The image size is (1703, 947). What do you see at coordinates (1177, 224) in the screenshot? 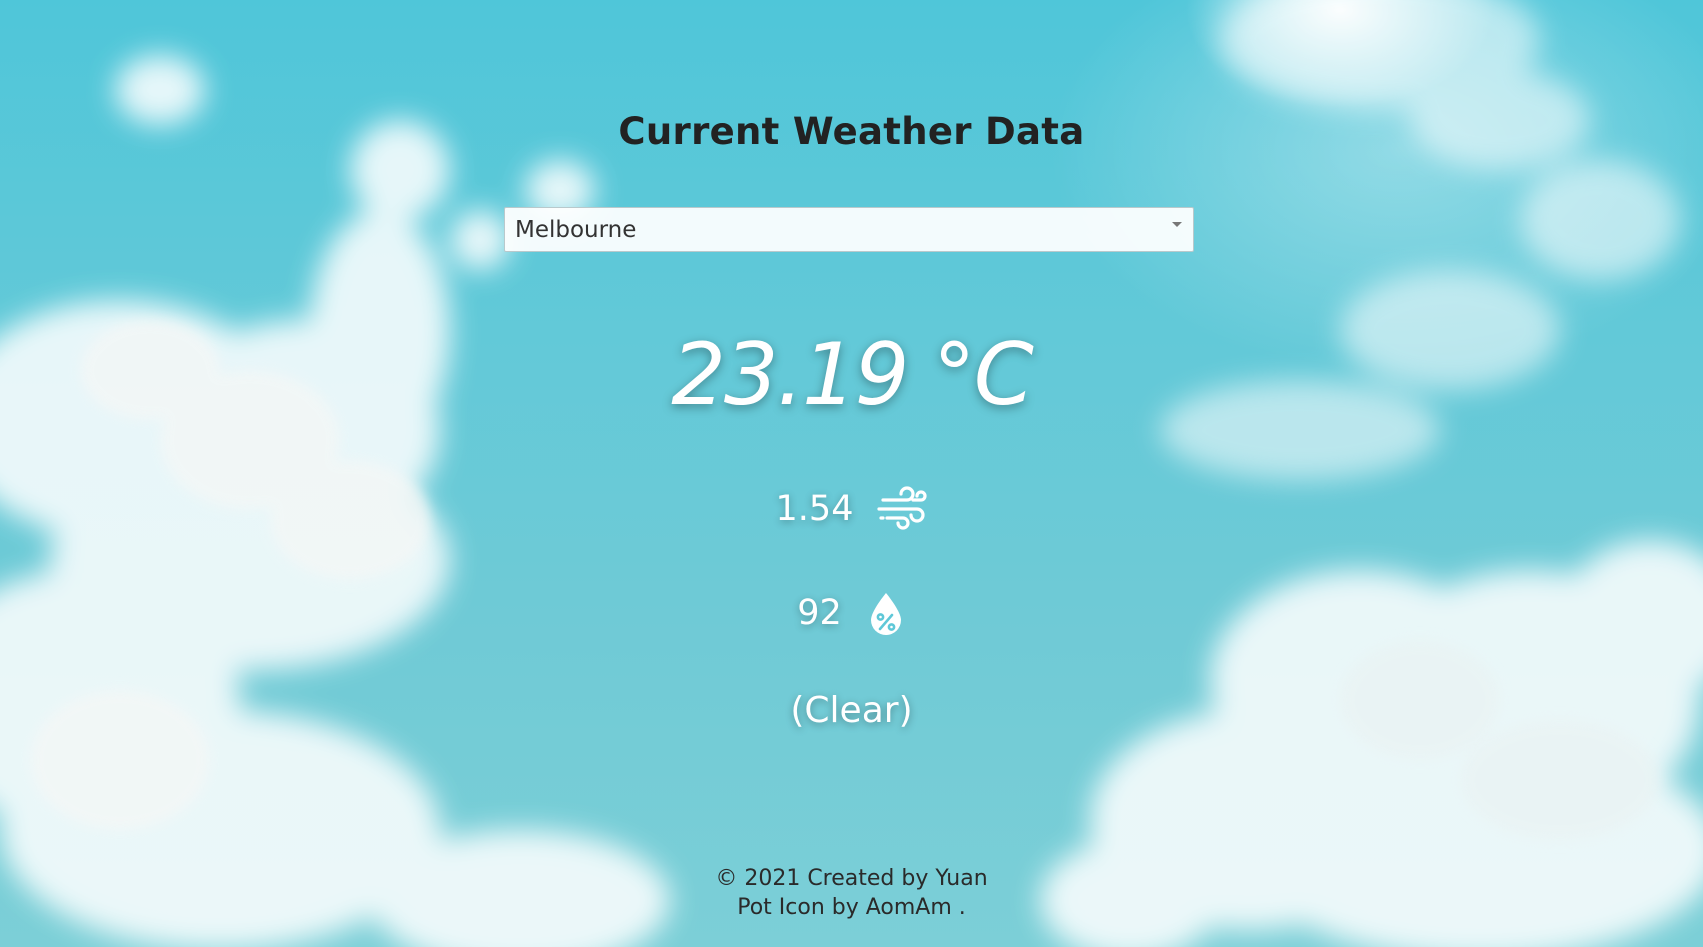
I see `chevron-down-icon` at bounding box center [1177, 224].